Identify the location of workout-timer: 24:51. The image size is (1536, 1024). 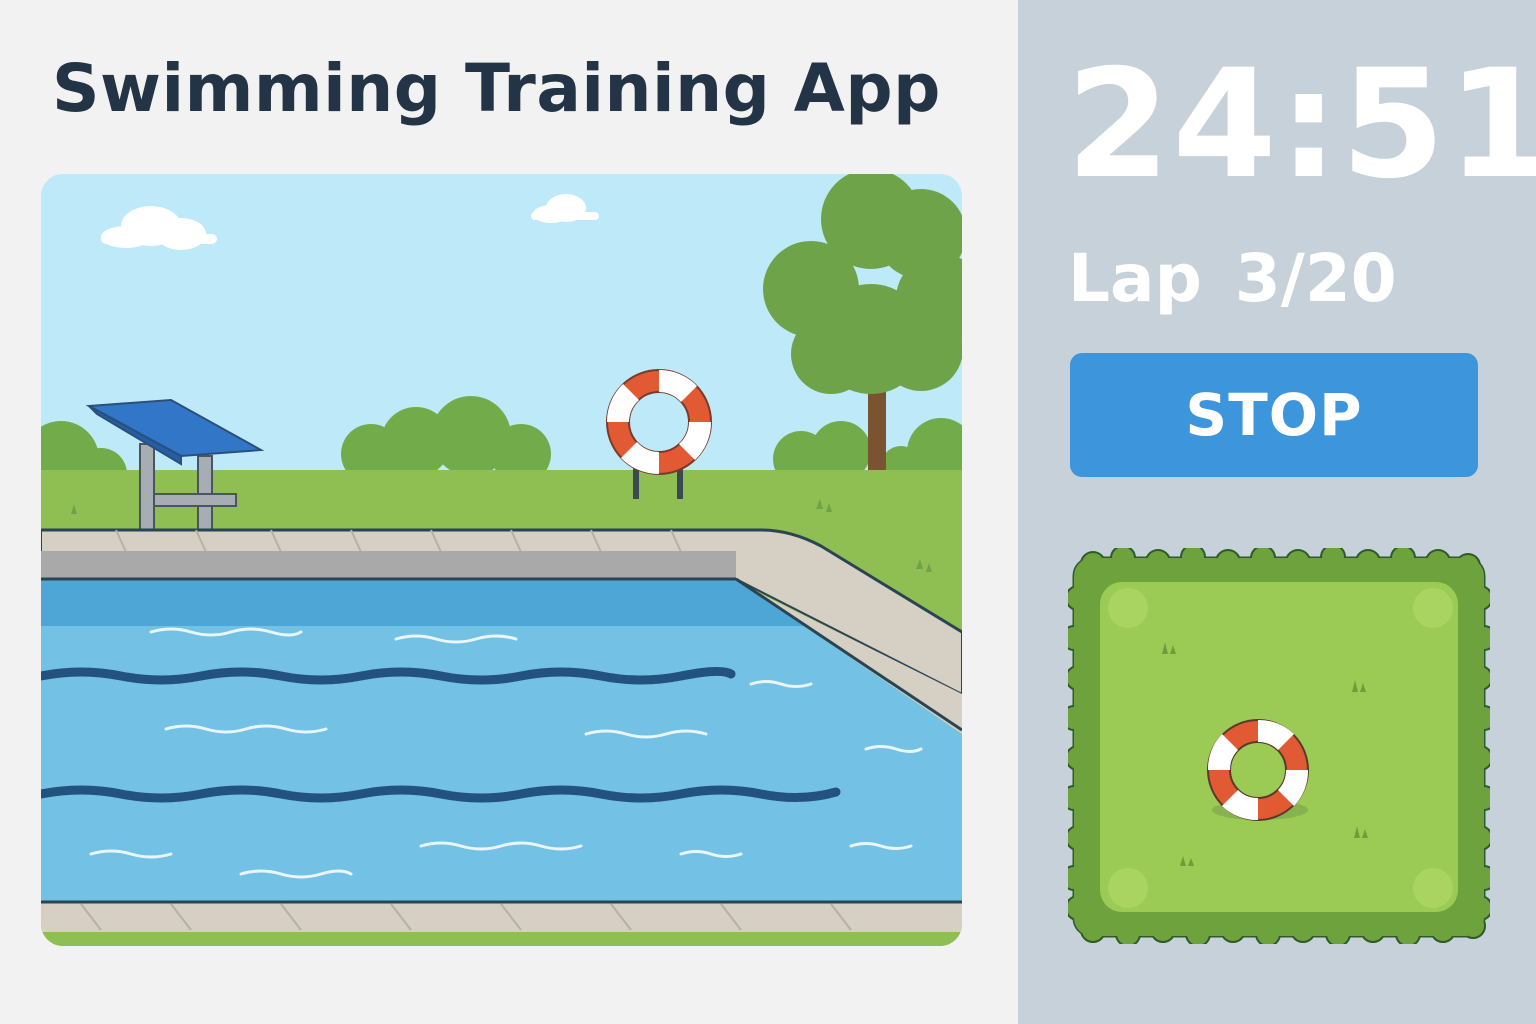
(1301, 125).